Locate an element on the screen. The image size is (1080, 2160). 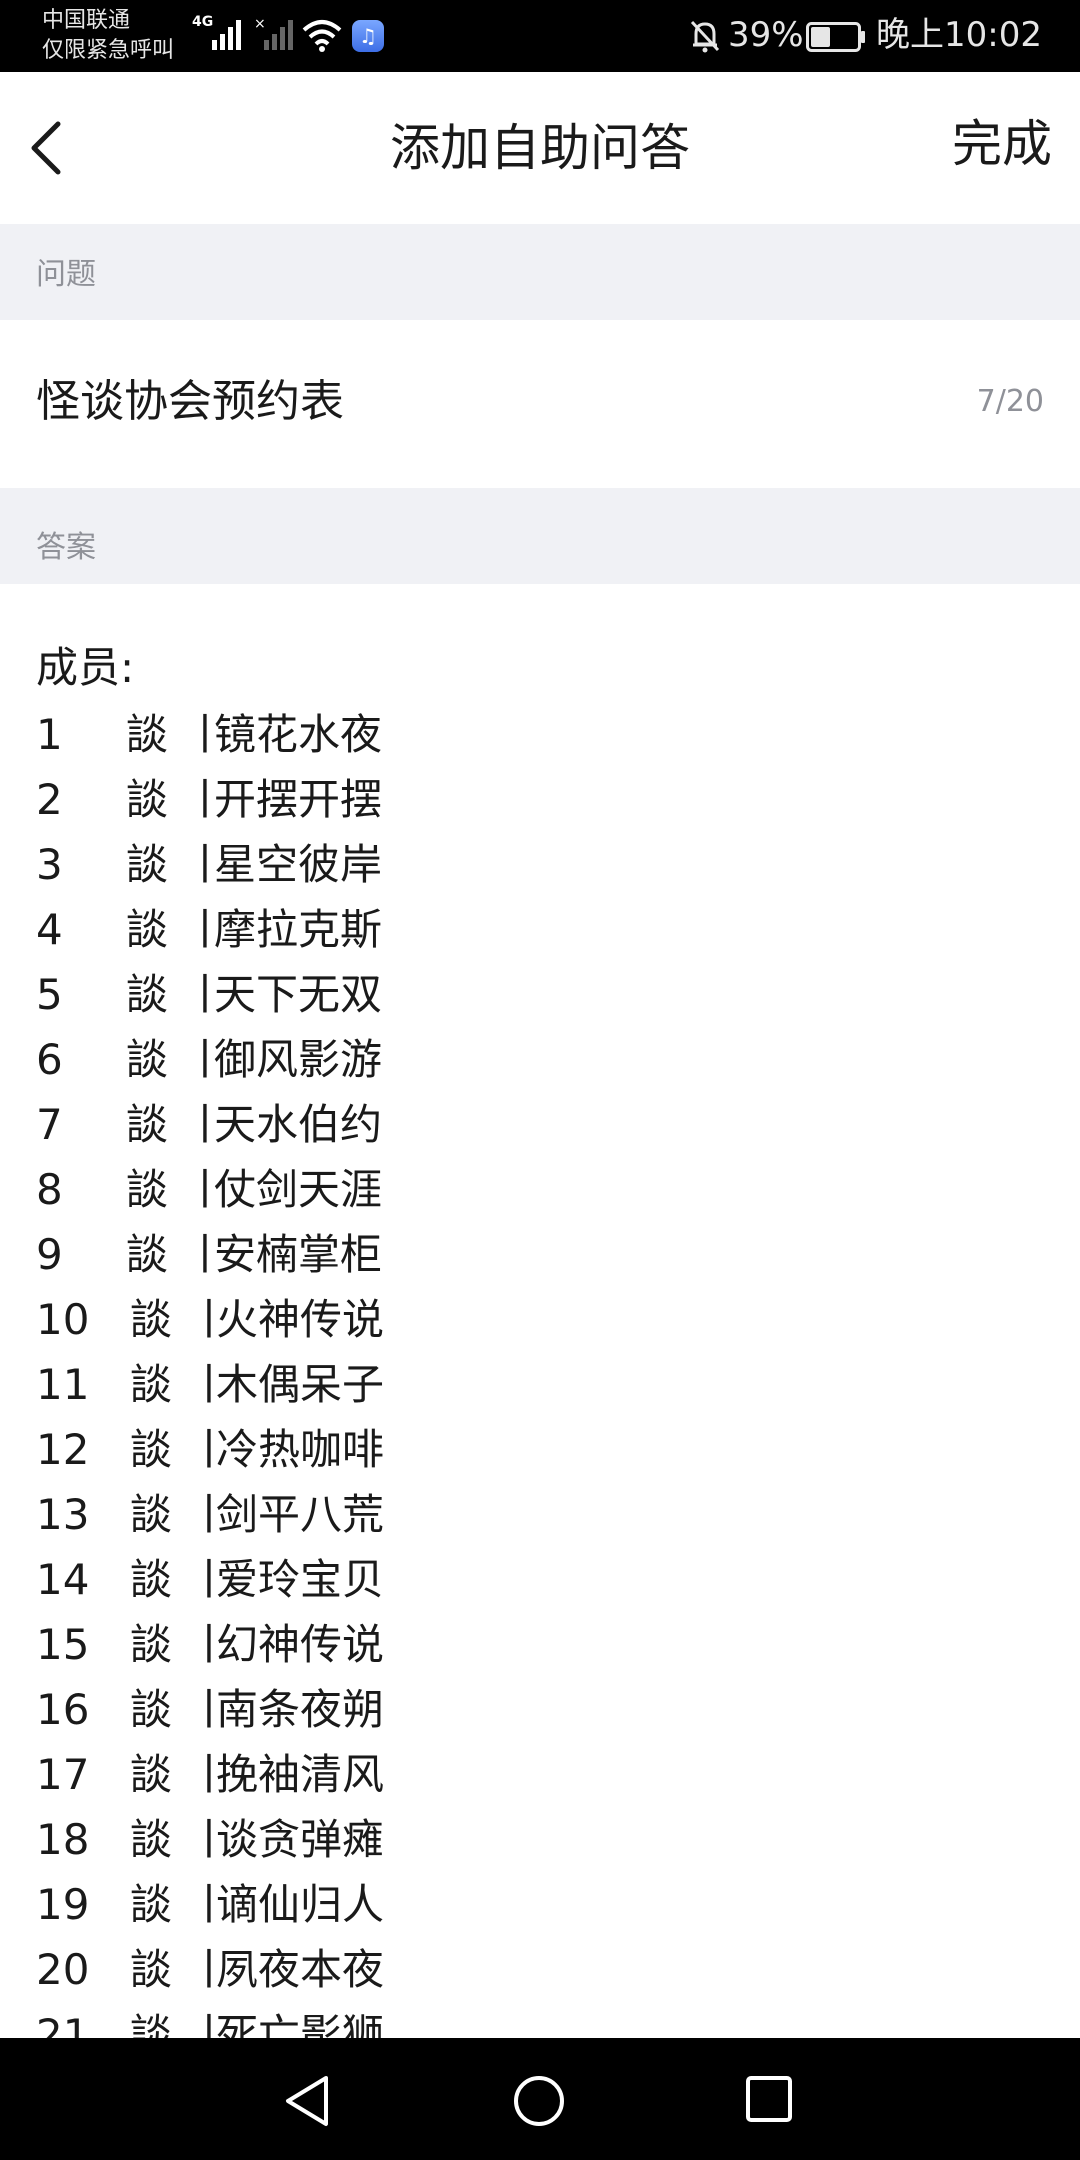
member-name: 南条夜朔 is located at coordinates (300, 1709).